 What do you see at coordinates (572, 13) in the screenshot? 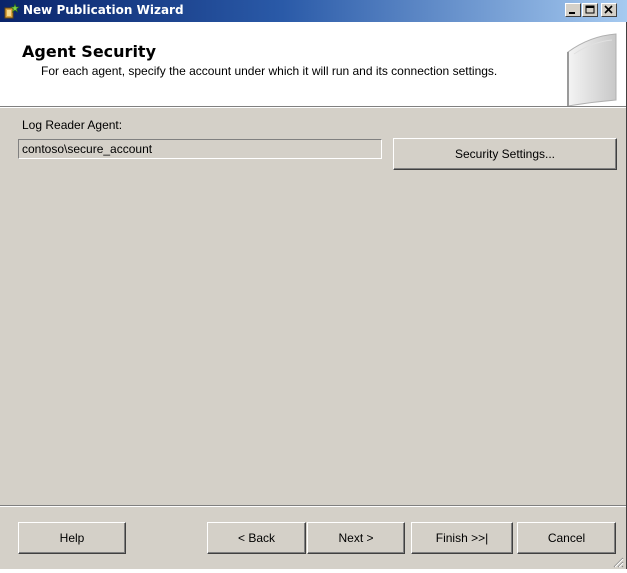
I see `minimize-icon` at bounding box center [572, 13].